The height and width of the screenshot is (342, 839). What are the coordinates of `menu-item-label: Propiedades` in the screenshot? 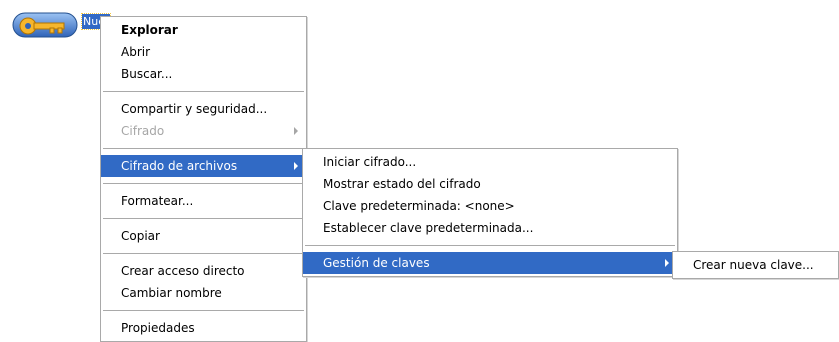 It's located at (158, 328).